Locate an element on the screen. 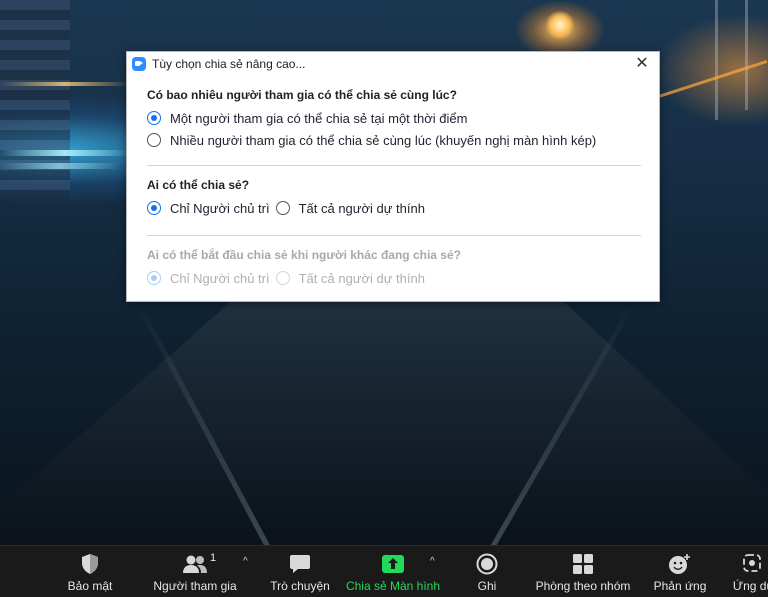  radio-button-checked-disabled is located at coordinates (154, 278).